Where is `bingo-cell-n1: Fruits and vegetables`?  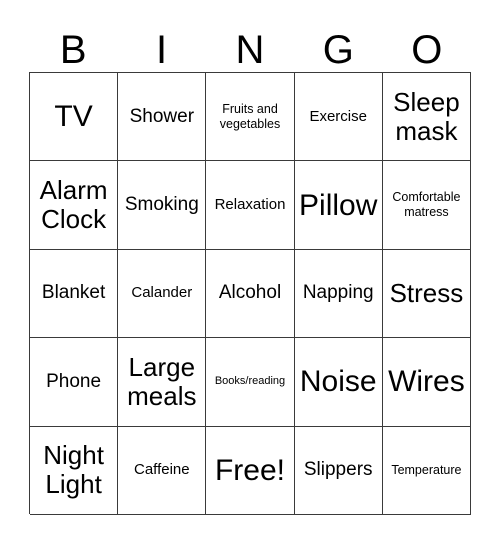
bingo-cell-n1: Fruits and vegetables is located at coordinates (250, 117).